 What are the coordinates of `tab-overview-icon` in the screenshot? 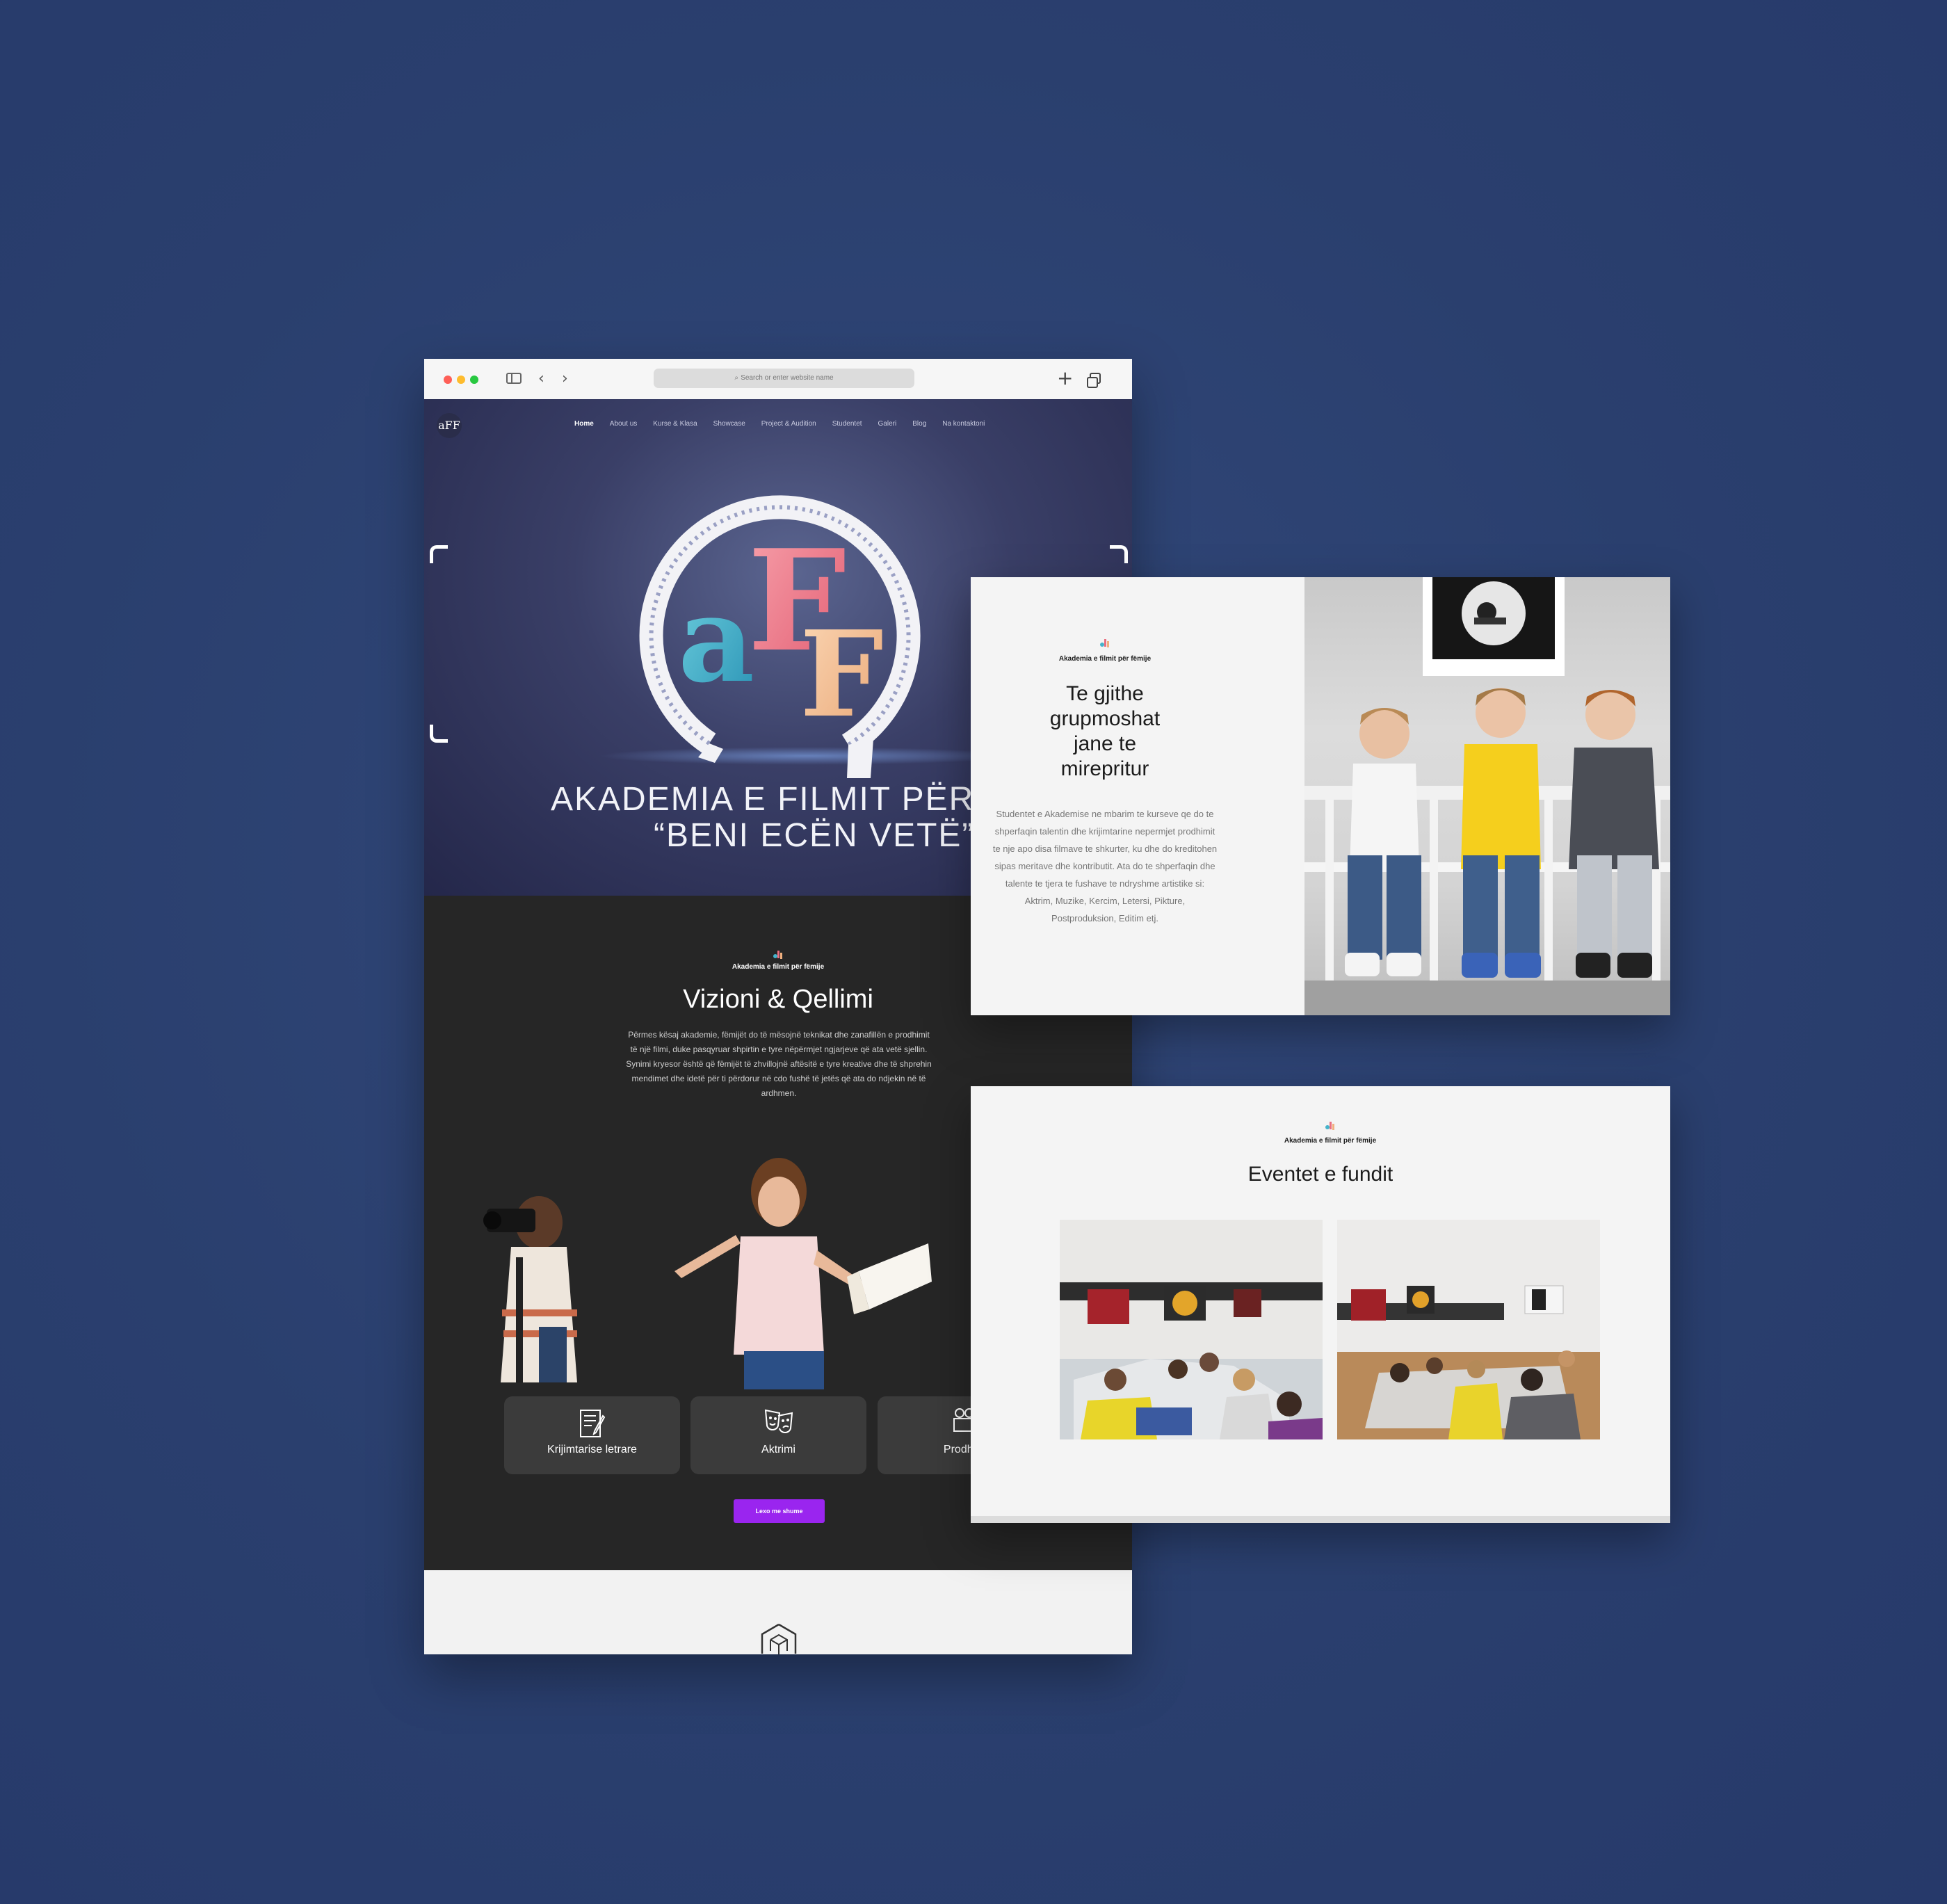 It's located at (1094, 380).